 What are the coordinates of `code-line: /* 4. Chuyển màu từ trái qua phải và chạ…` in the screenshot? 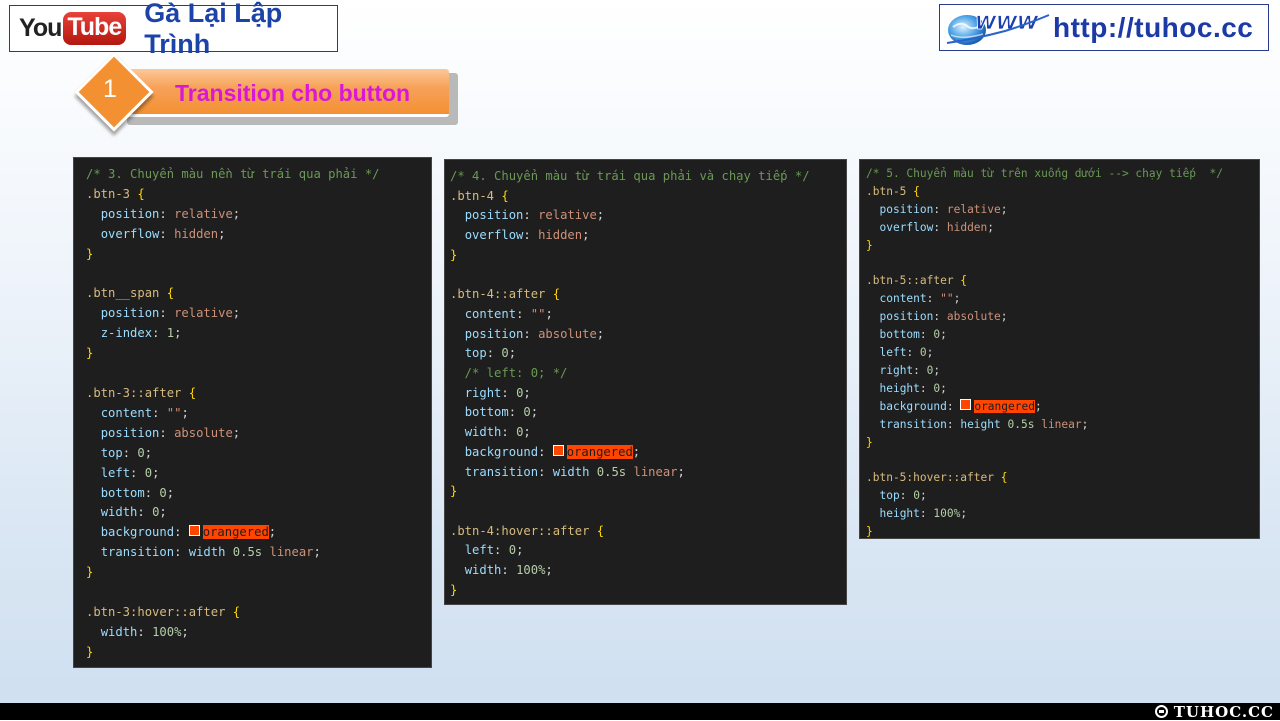 It's located at (630, 176).